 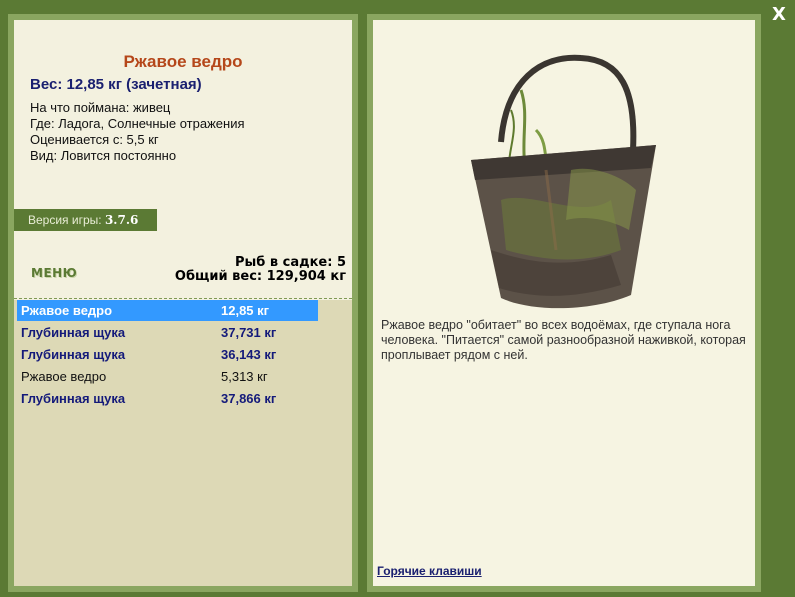 What do you see at coordinates (260, 276) in the screenshot?
I see `total-weight: Общий вес: 129,904 кг` at bounding box center [260, 276].